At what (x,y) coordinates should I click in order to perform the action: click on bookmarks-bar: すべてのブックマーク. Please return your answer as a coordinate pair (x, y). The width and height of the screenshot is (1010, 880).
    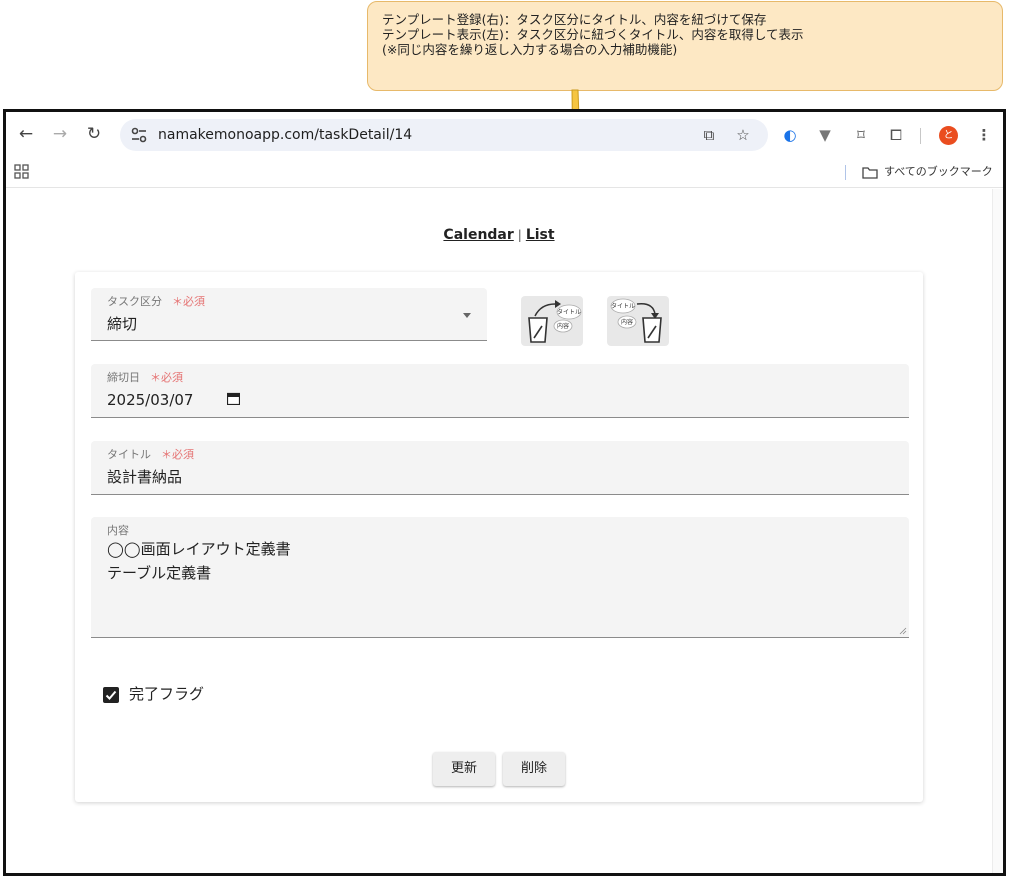
    Looking at the image, I should click on (504, 173).